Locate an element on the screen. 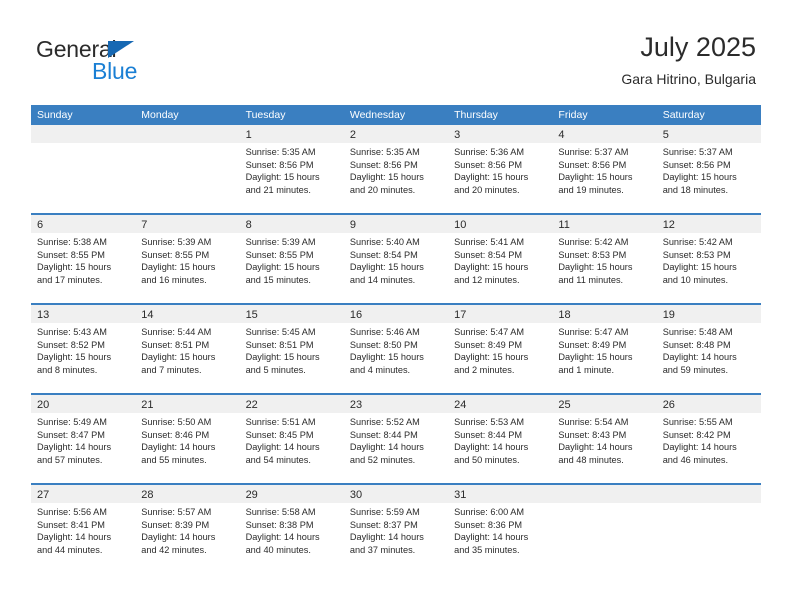 The image size is (792, 612). day-detail-line: and 1 minute. is located at coordinates (586, 369).